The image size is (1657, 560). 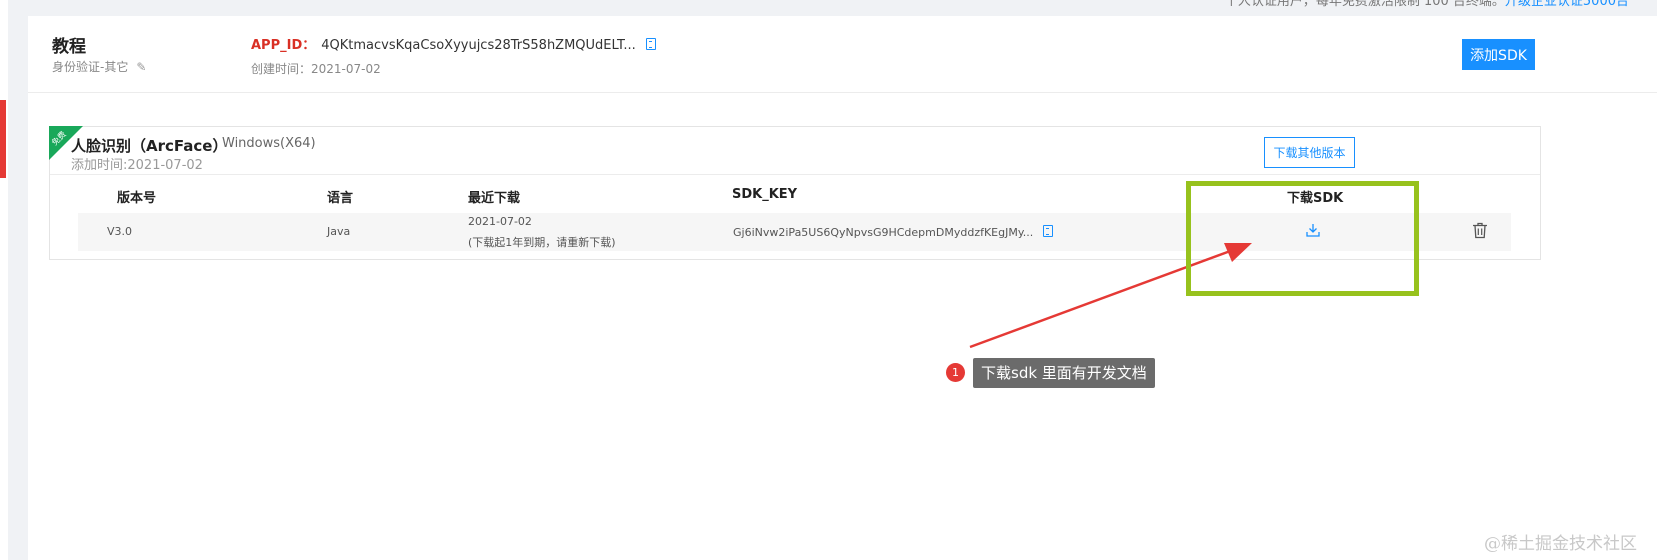 I want to click on column-header-language: 语言, so click(x=340, y=198).